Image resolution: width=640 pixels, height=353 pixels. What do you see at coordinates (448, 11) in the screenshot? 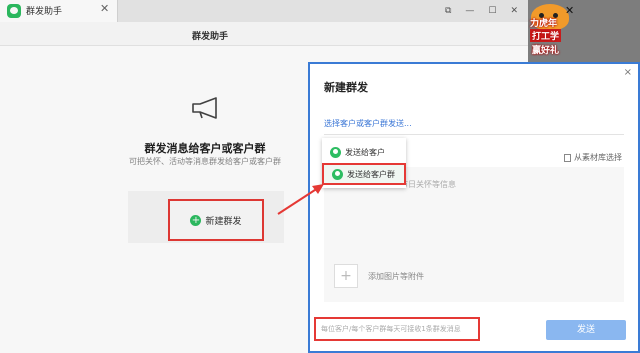
I see `restore-icon: ⧉` at bounding box center [448, 11].